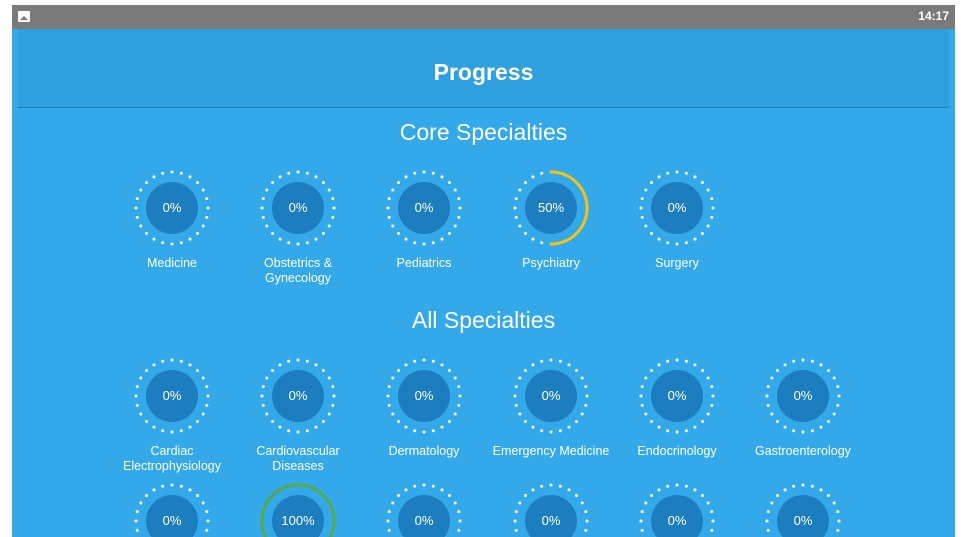  I want to click on progress-ring: 100%, so click(298, 509).